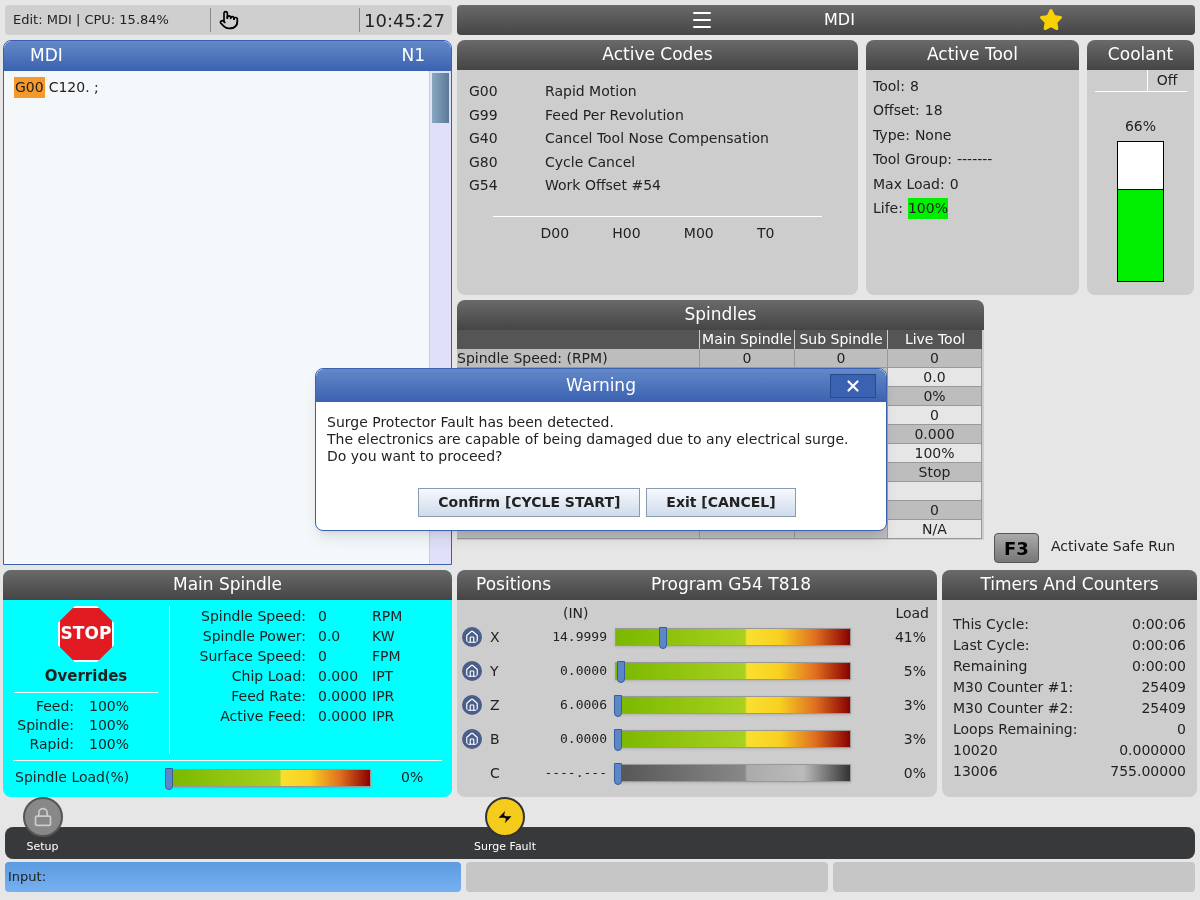  I want to click on table-cell: 100%, so click(934, 453).